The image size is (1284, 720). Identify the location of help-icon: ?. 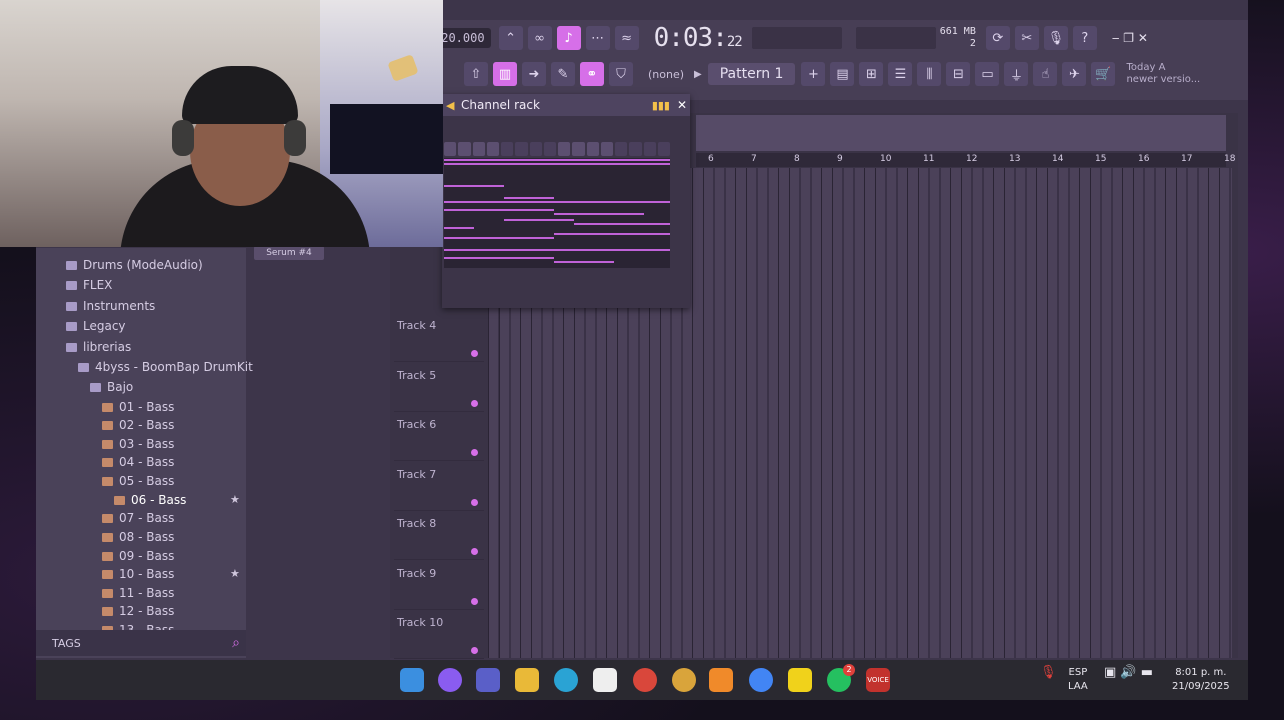
(1084, 38).